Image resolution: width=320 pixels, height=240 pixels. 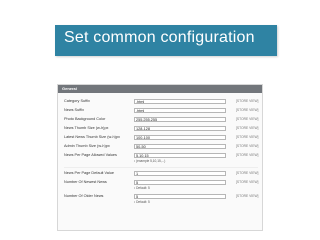 What do you see at coordinates (69, 88) in the screenshot?
I see `panel-header-label: General` at bounding box center [69, 88].